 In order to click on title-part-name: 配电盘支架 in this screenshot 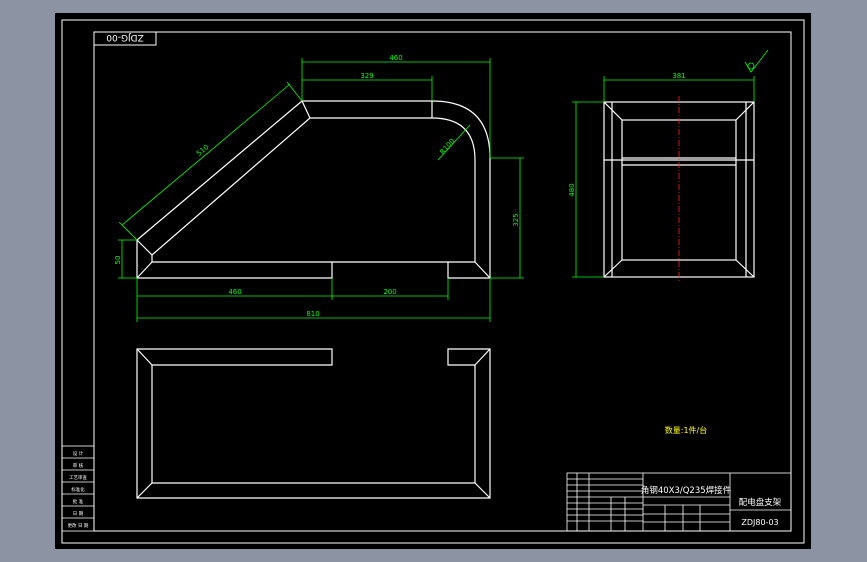, I will do `click(760, 502)`.